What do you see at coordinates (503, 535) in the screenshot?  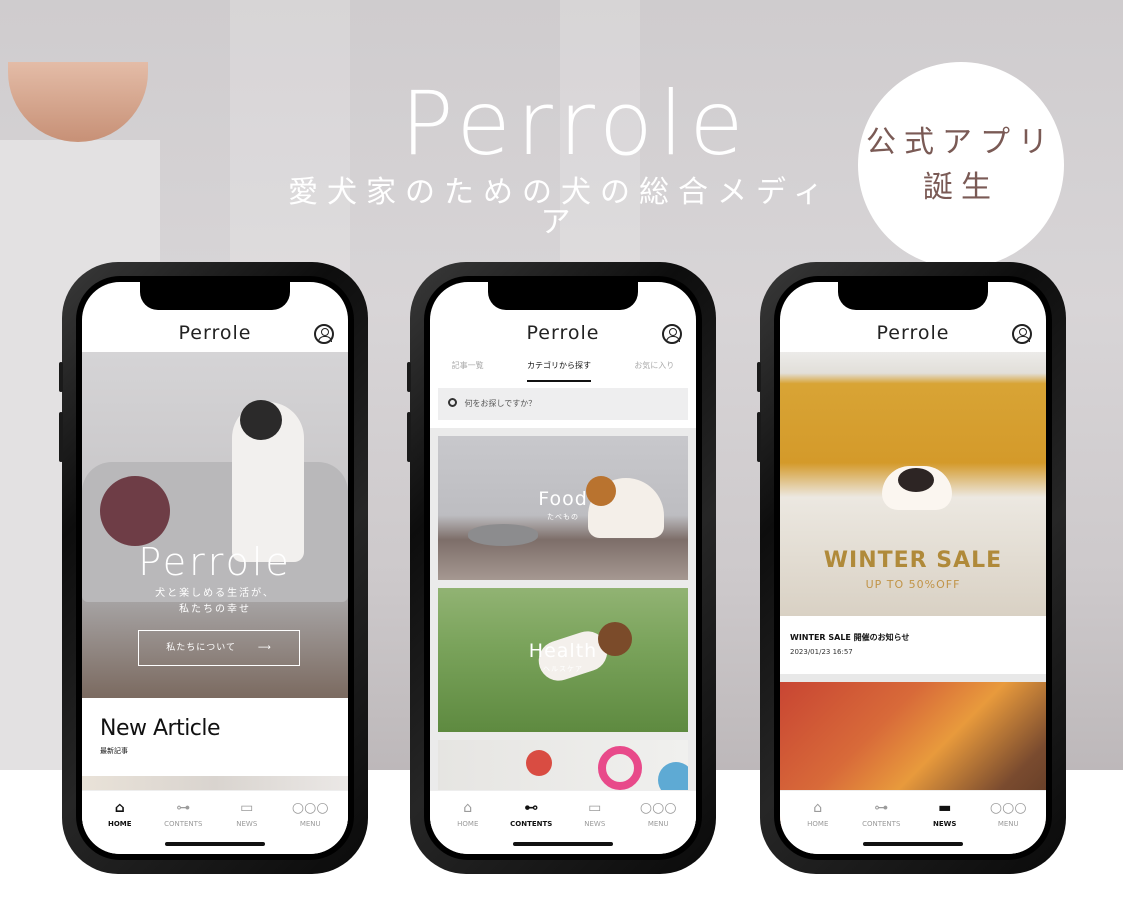 I see `food-bowl` at bounding box center [503, 535].